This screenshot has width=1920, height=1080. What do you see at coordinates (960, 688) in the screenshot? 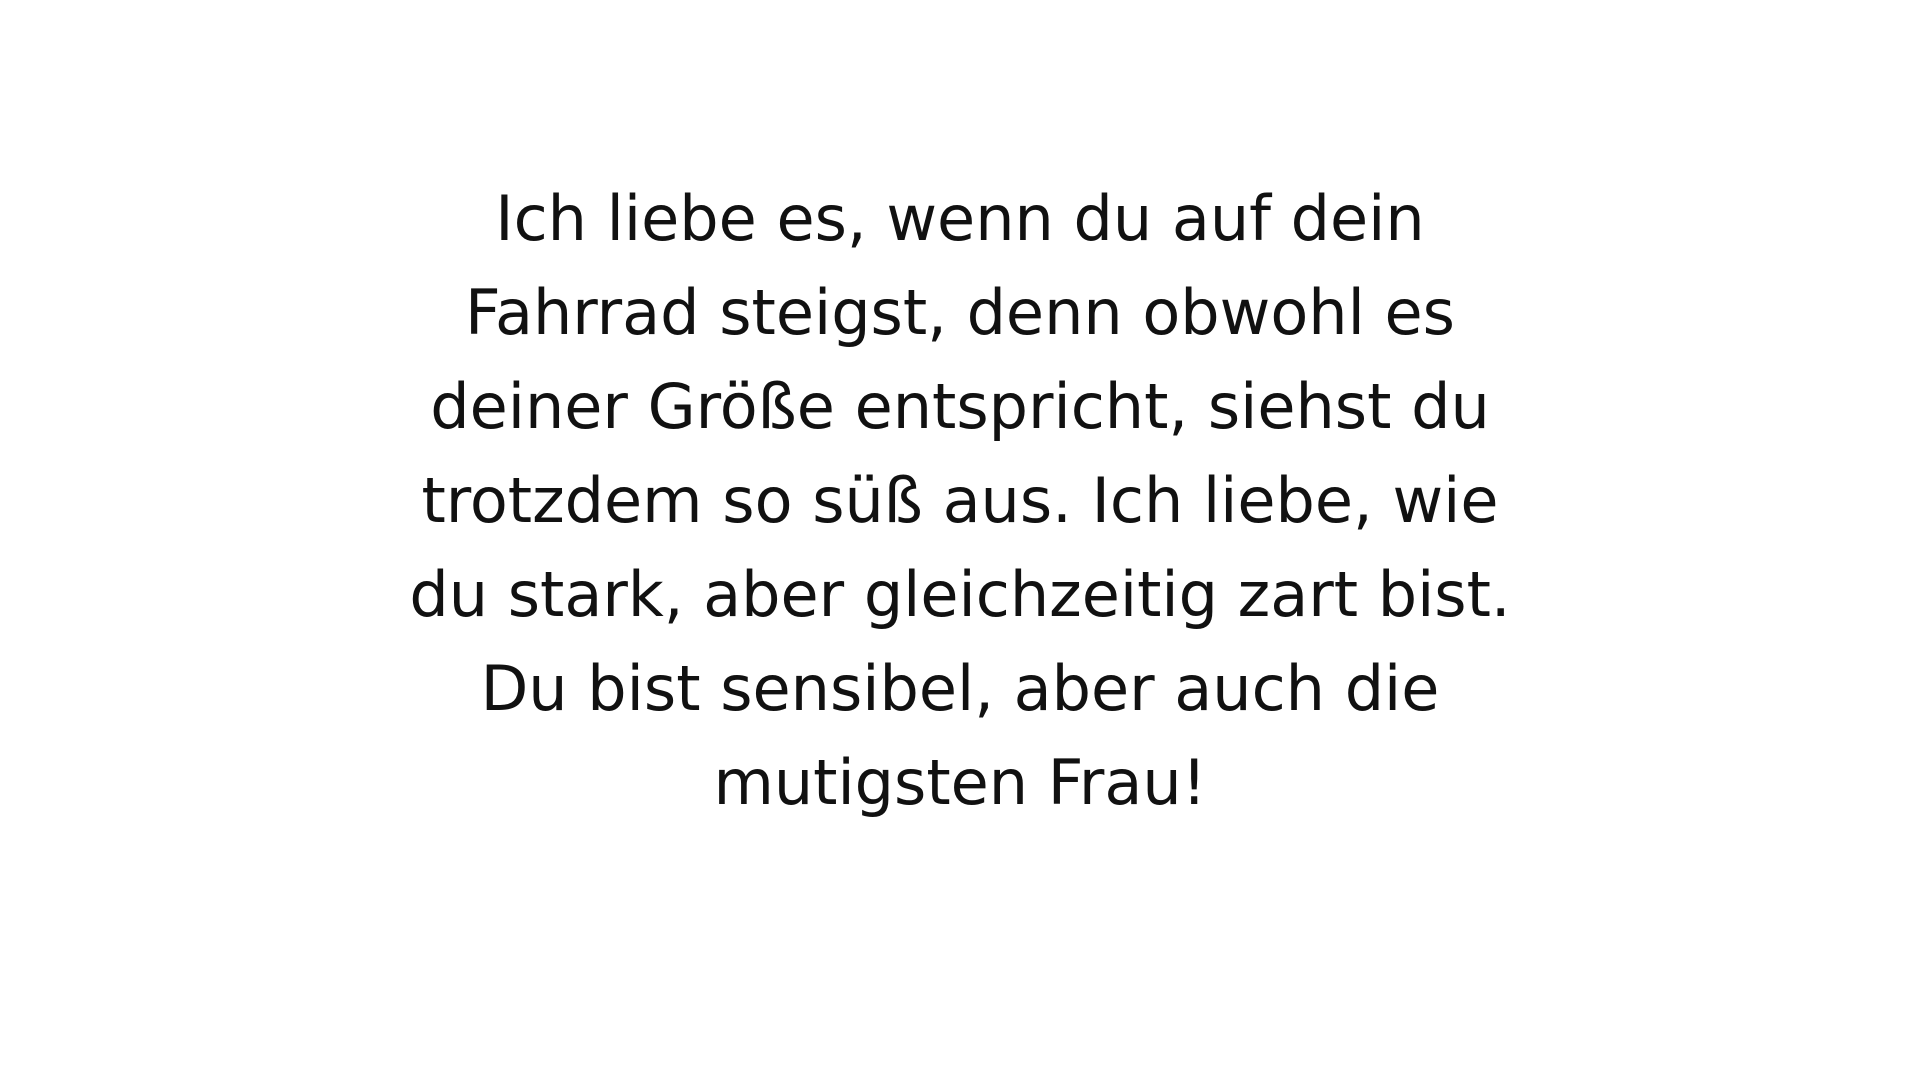
I see `quote-line-6: Du bist sensibel, aber auch die` at bounding box center [960, 688].